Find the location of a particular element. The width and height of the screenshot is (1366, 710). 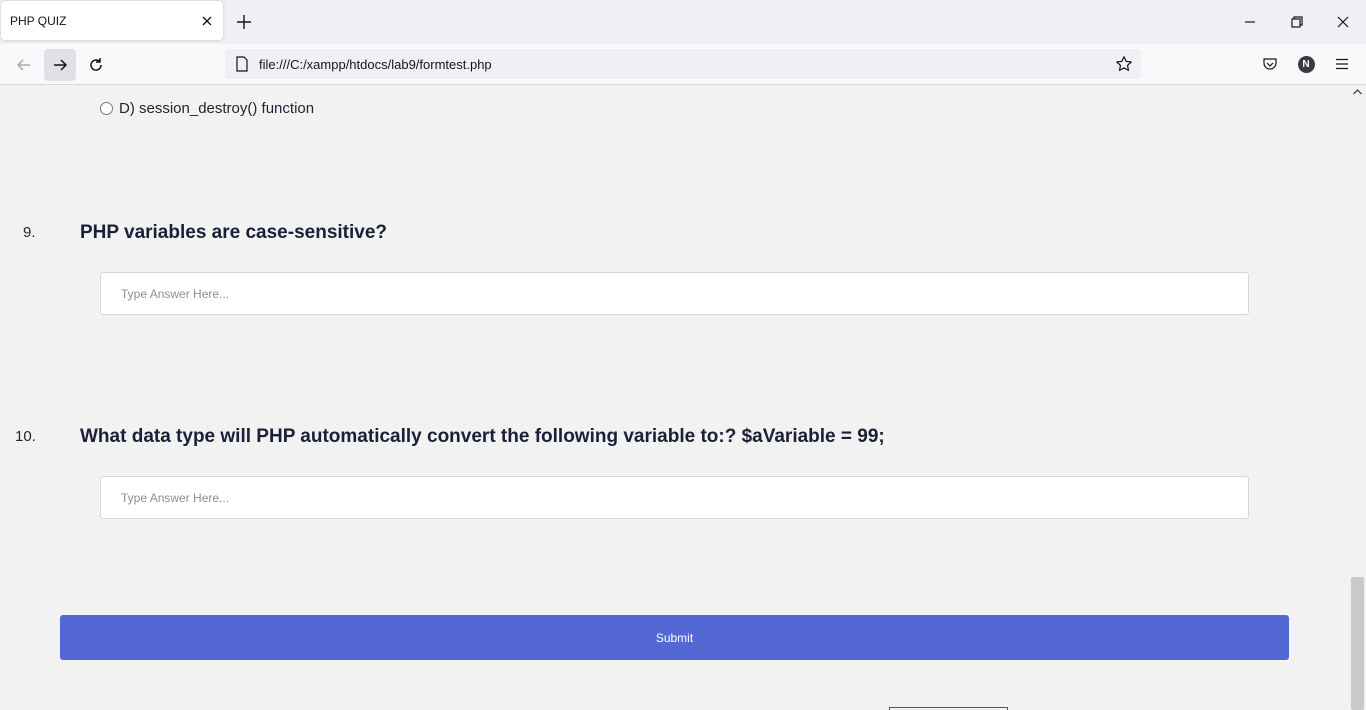

forward-arrow-icon is located at coordinates (61, 65).